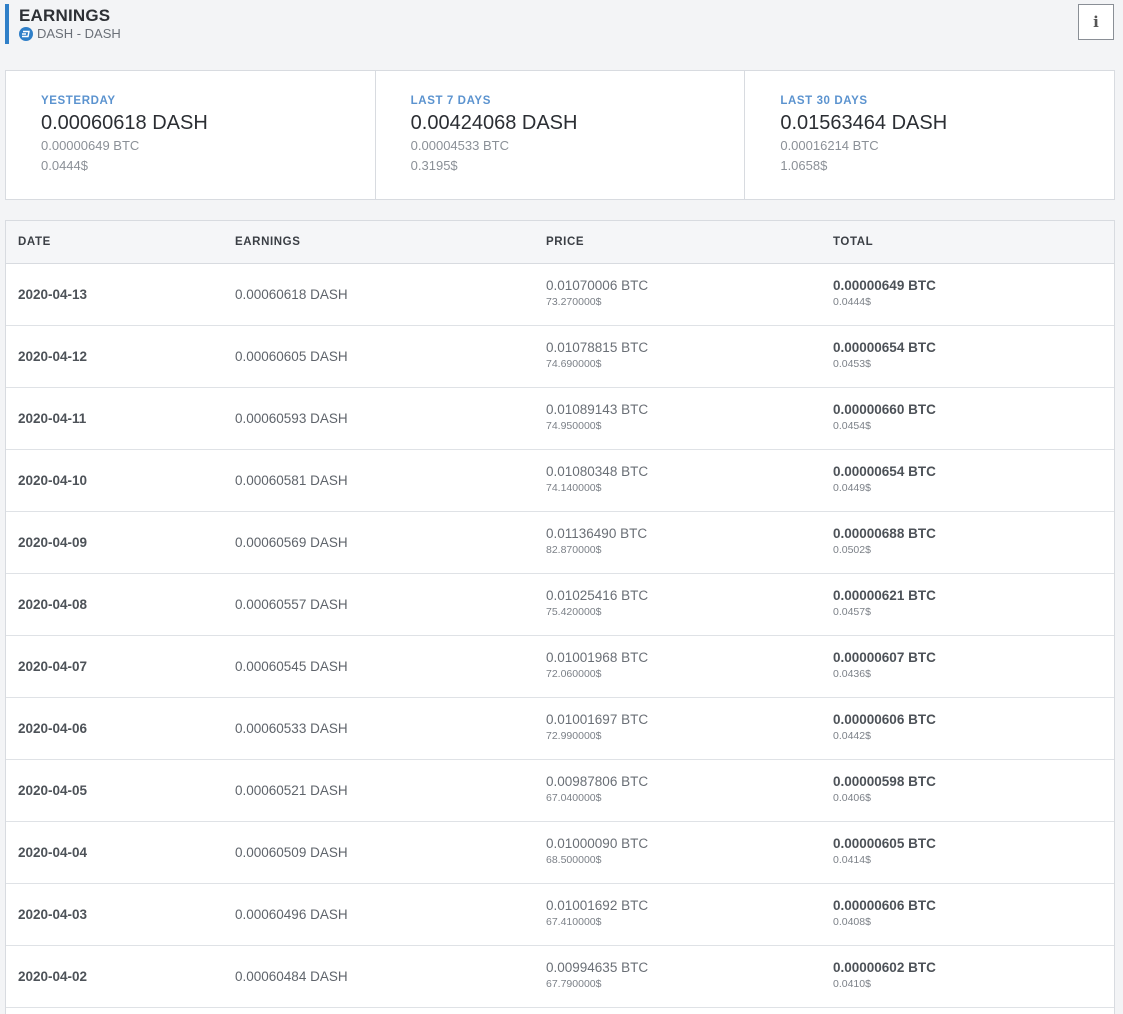 Image resolution: width=1123 pixels, height=1014 pixels. I want to click on row-total: 0.00000621 BTC 0.0457$, so click(884, 603).